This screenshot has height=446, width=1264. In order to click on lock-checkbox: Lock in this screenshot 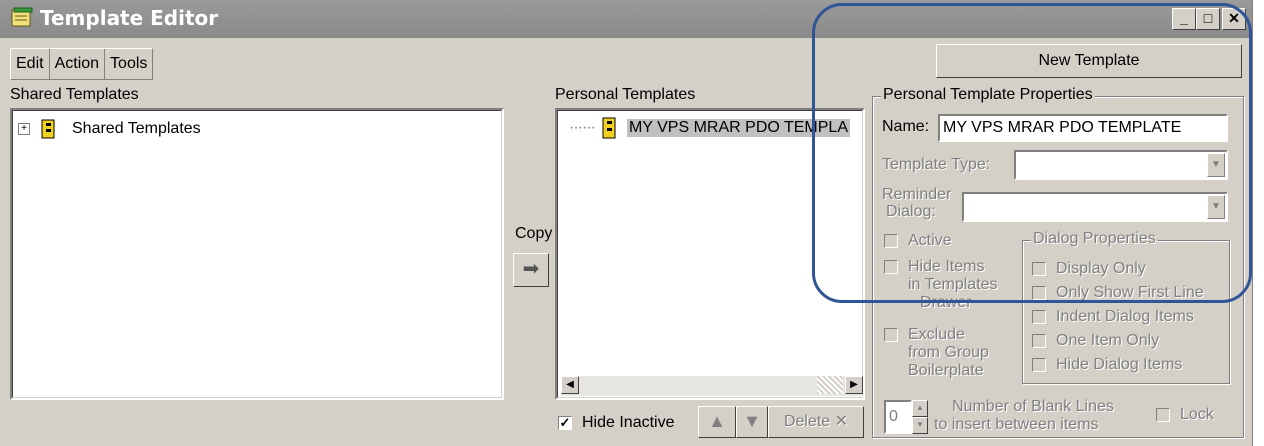, I will do `click(1185, 415)`.